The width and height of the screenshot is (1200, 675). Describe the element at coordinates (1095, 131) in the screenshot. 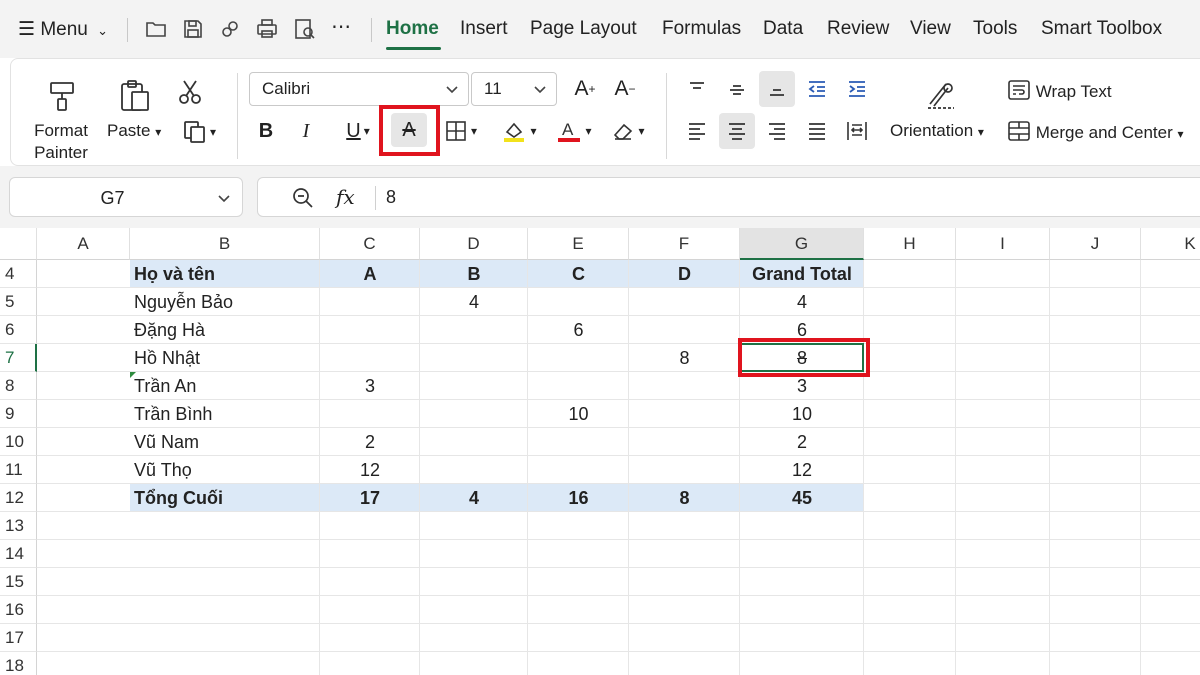

I see `merge-center-button: Merge and Center ▾` at that location.